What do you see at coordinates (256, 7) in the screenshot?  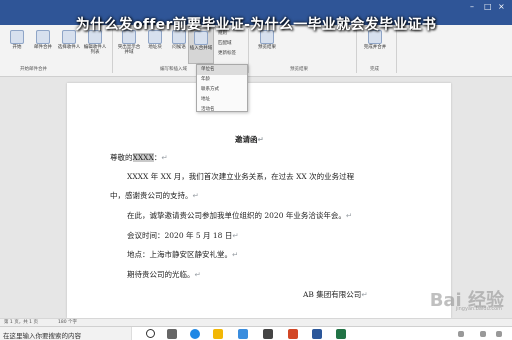 I see `title-bar: – □ ×` at bounding box center [256, 7].